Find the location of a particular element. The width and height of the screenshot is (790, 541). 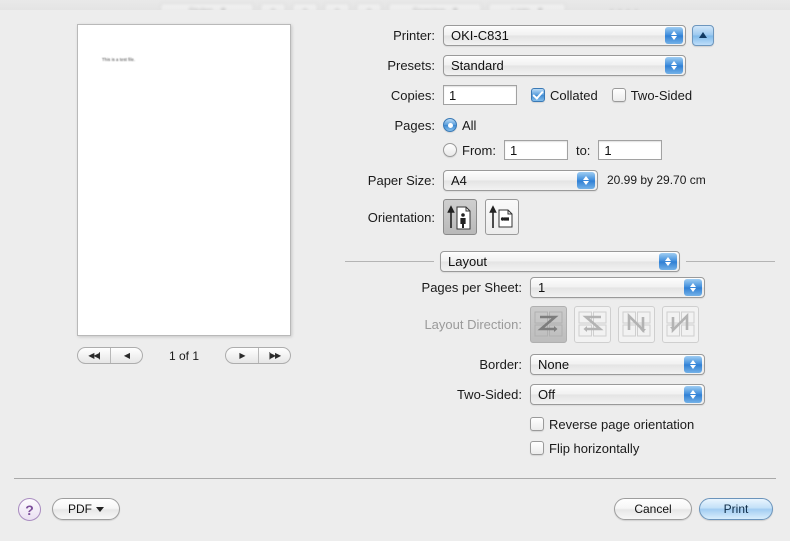

preview-page-text: This is a test file. is located at coordinates (119, 59).